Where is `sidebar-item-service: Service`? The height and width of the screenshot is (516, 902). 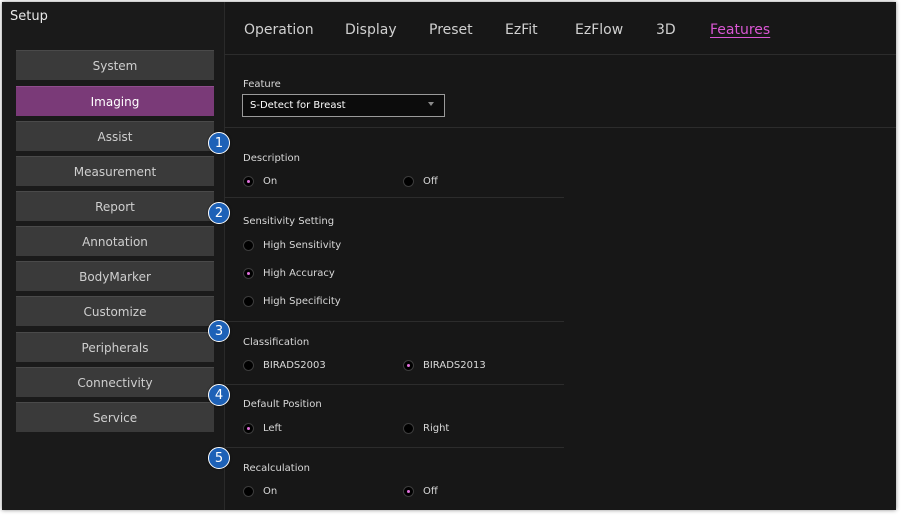
sidebar-item-service: Service is located at coordinates (115, 417).